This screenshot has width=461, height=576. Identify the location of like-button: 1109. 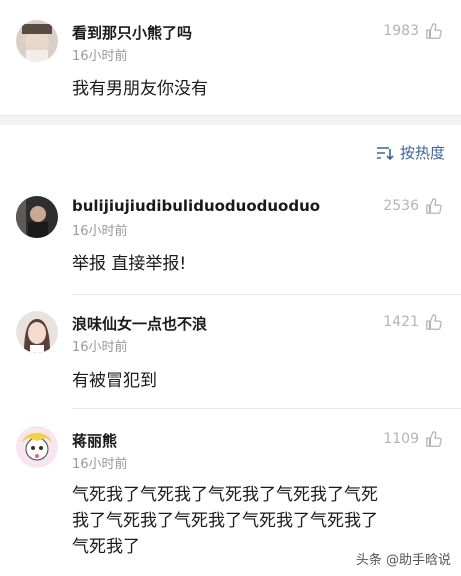
(413, 439).